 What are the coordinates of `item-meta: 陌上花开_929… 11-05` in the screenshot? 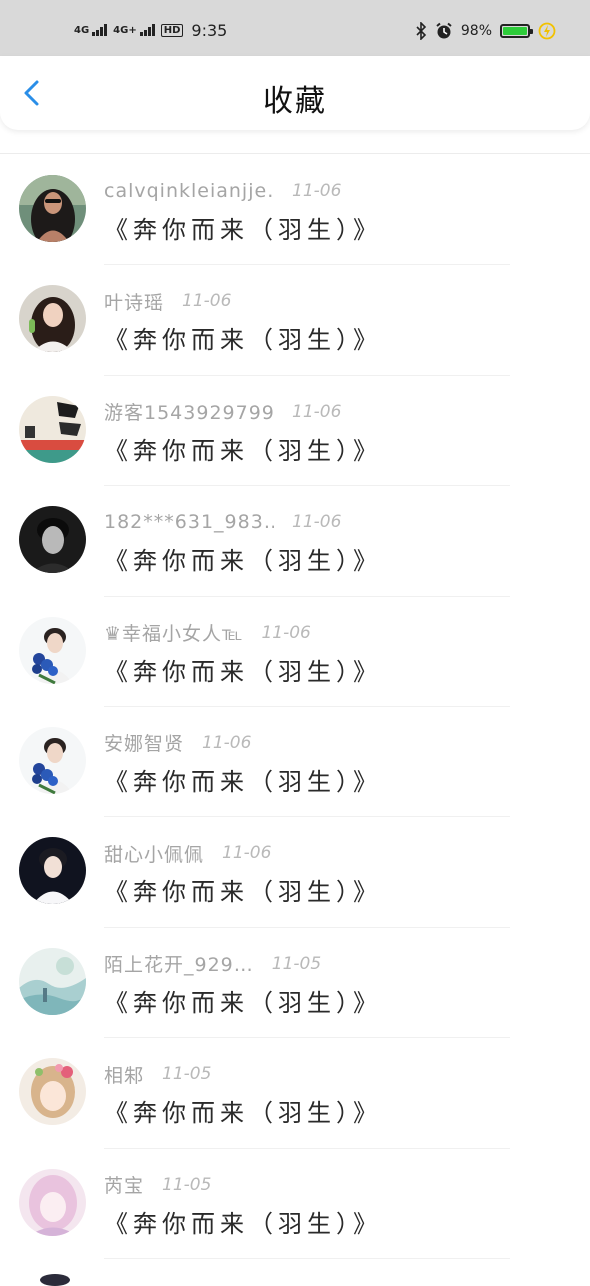 It's located at (212, 964).